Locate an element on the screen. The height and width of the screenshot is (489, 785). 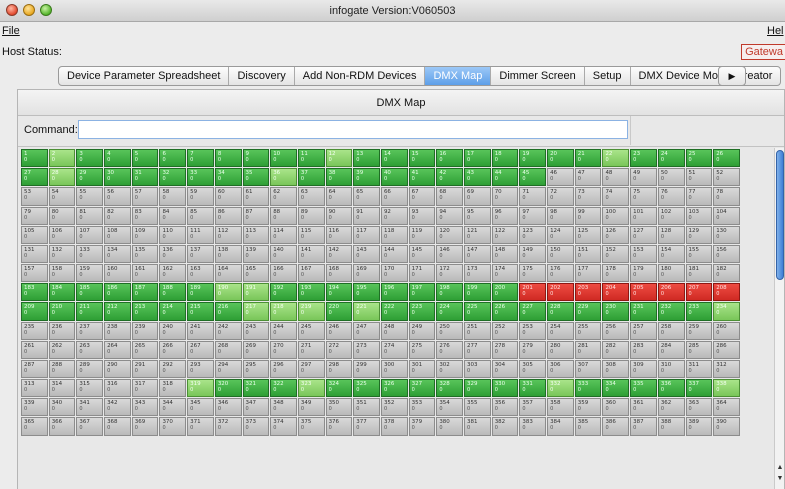
scroll-down-arrow-icon: ▼ is located at coordinates (780, 478).